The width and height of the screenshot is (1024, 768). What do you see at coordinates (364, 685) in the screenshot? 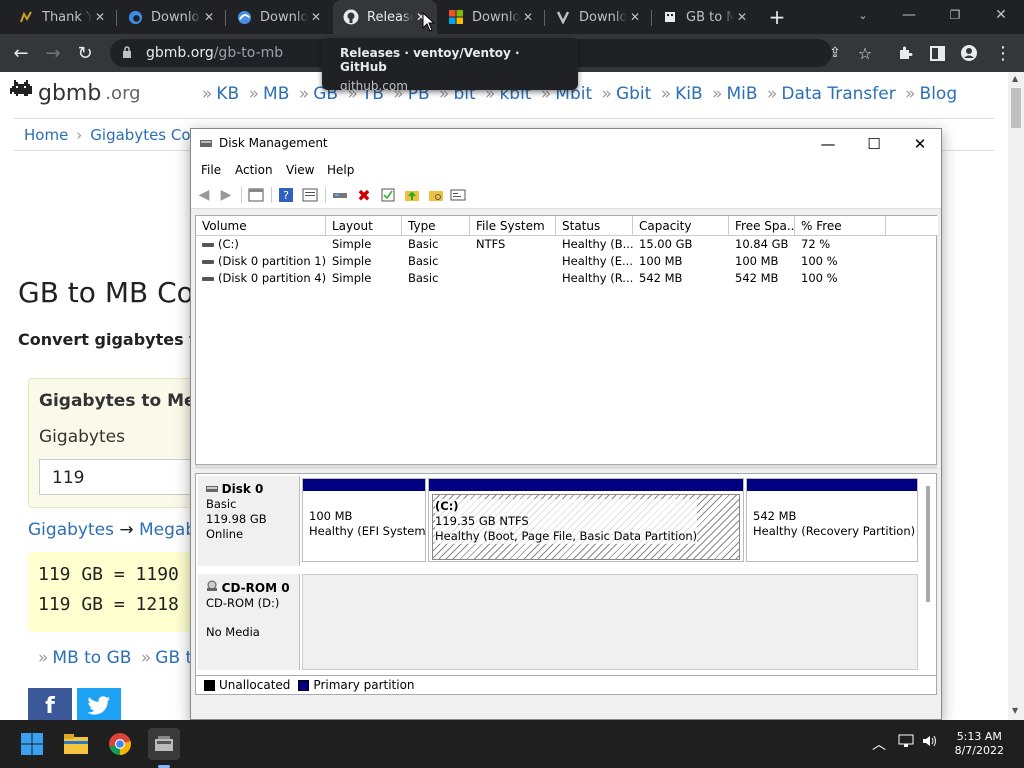
I see `legend-primary: Primary partition` at bounding box center [364, 685].